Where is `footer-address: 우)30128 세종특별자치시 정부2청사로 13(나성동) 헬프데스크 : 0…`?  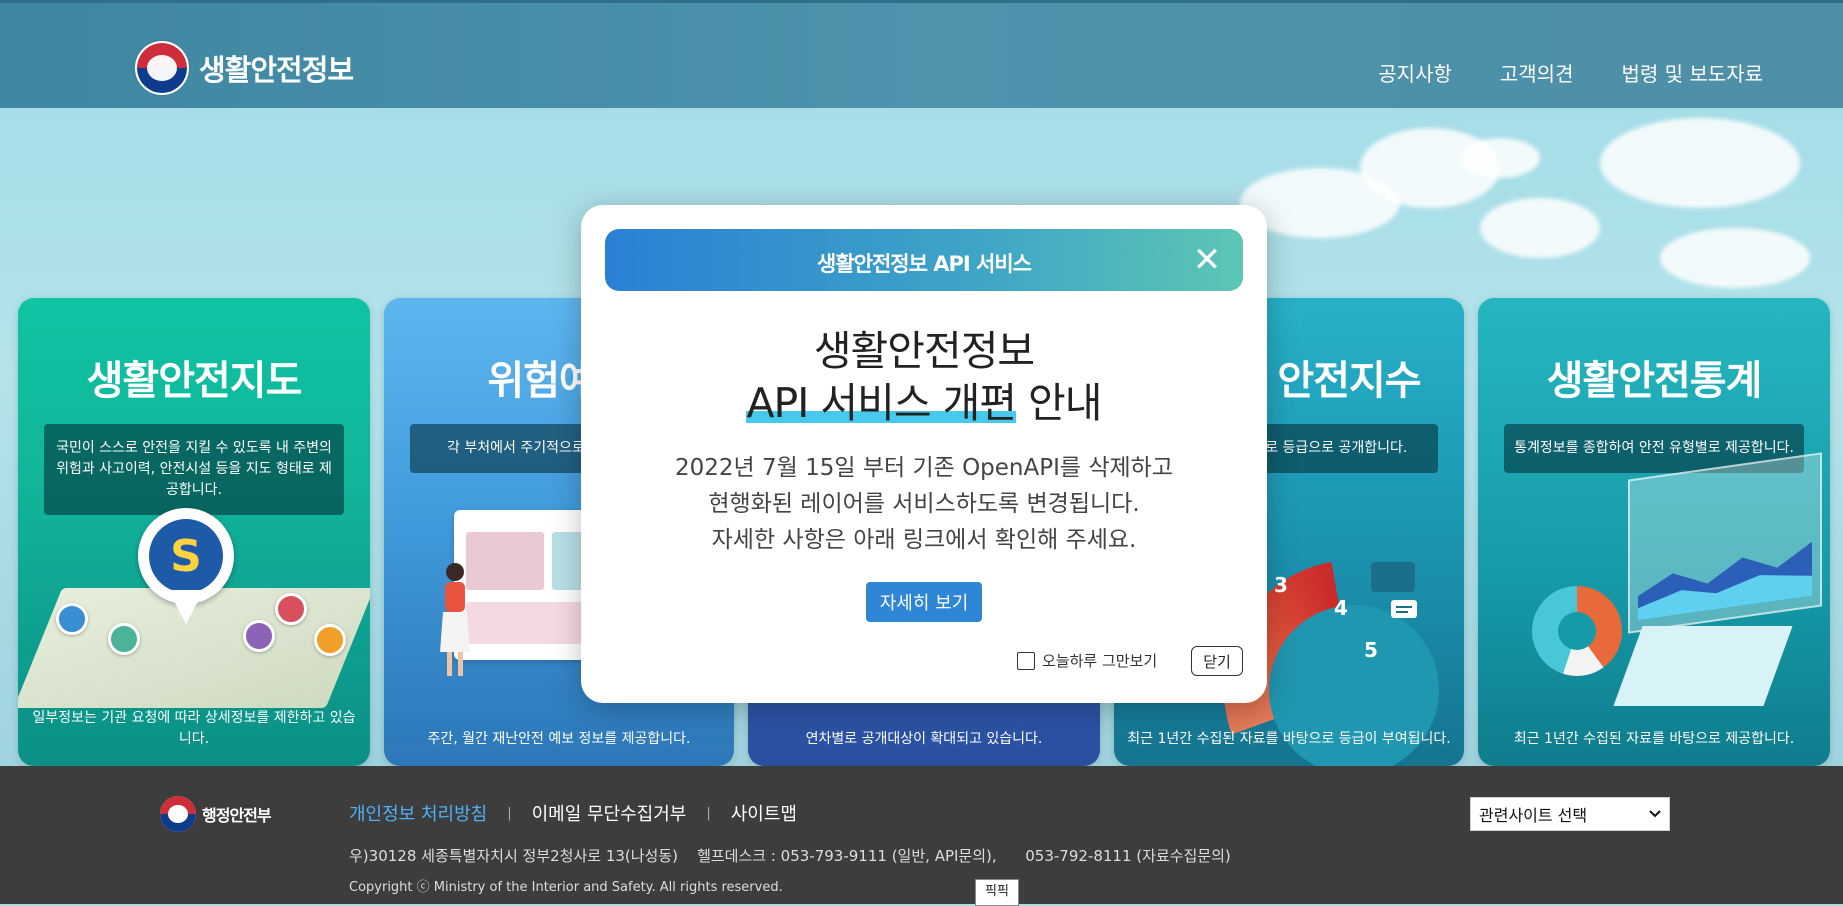
footer-address: 우)30128 세종특별자치시 정부2청사로 13(나성동) 헬프데스크 : 0… is located at coordinates (790, 856).